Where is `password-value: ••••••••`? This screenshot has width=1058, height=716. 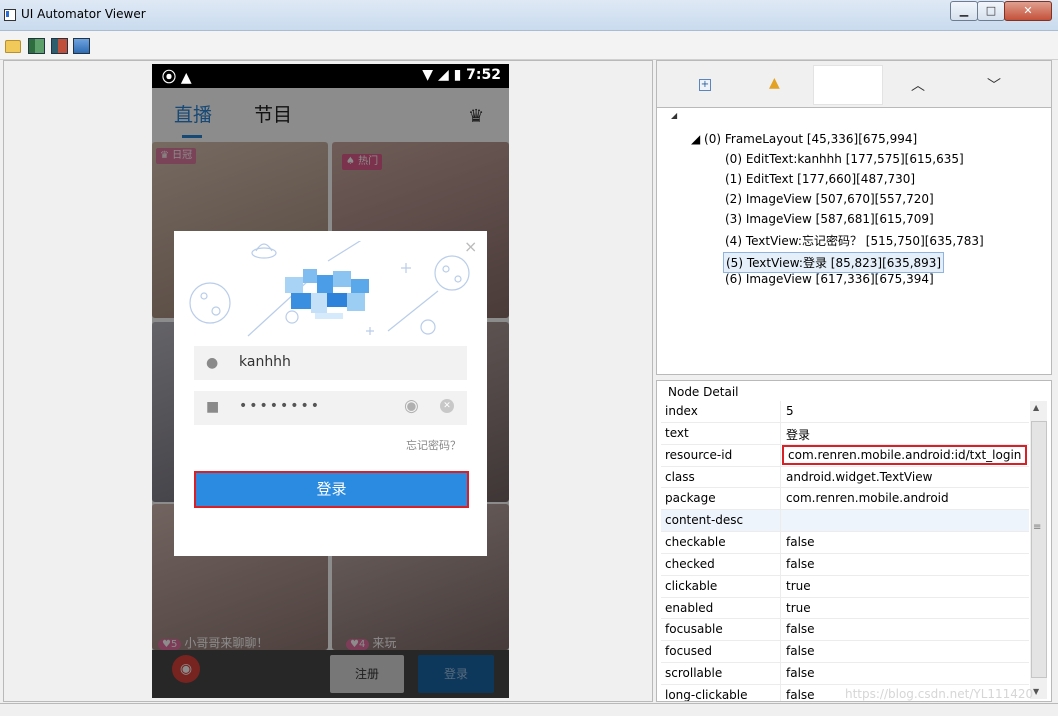
password-value: •••••••• is located at coordinates (280, 406).